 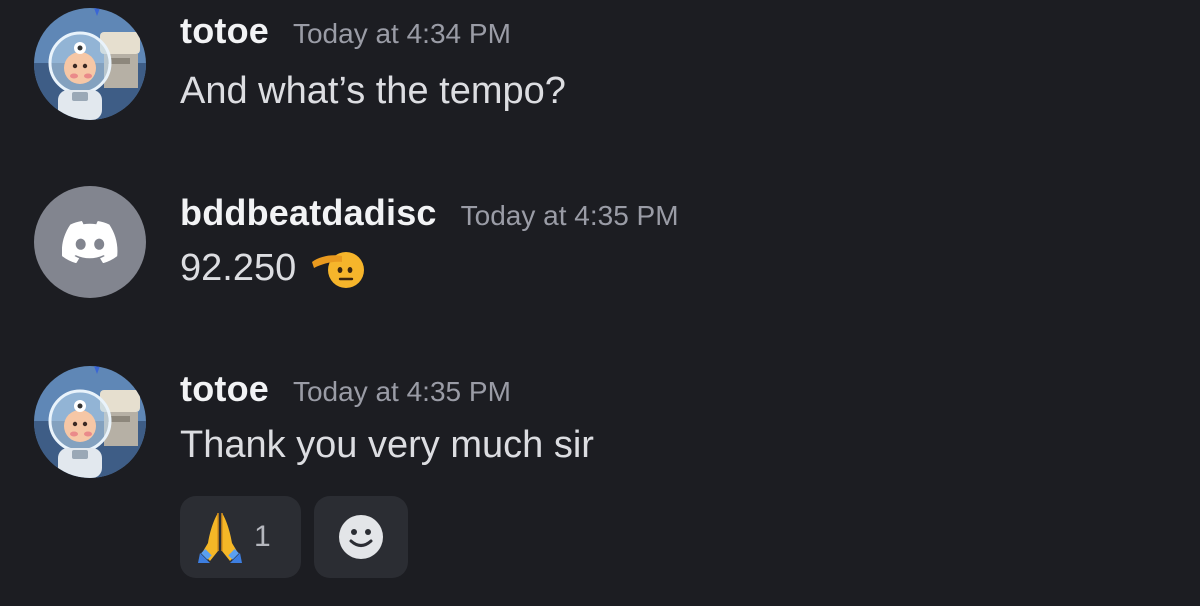 I want to click on message-text-content: Thank you very much sir, so click(x=387, y=445).